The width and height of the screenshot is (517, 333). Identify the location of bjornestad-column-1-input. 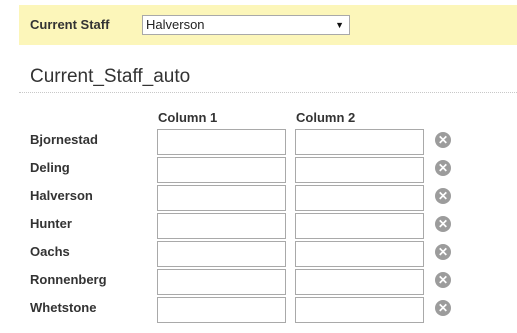
(221, 142).